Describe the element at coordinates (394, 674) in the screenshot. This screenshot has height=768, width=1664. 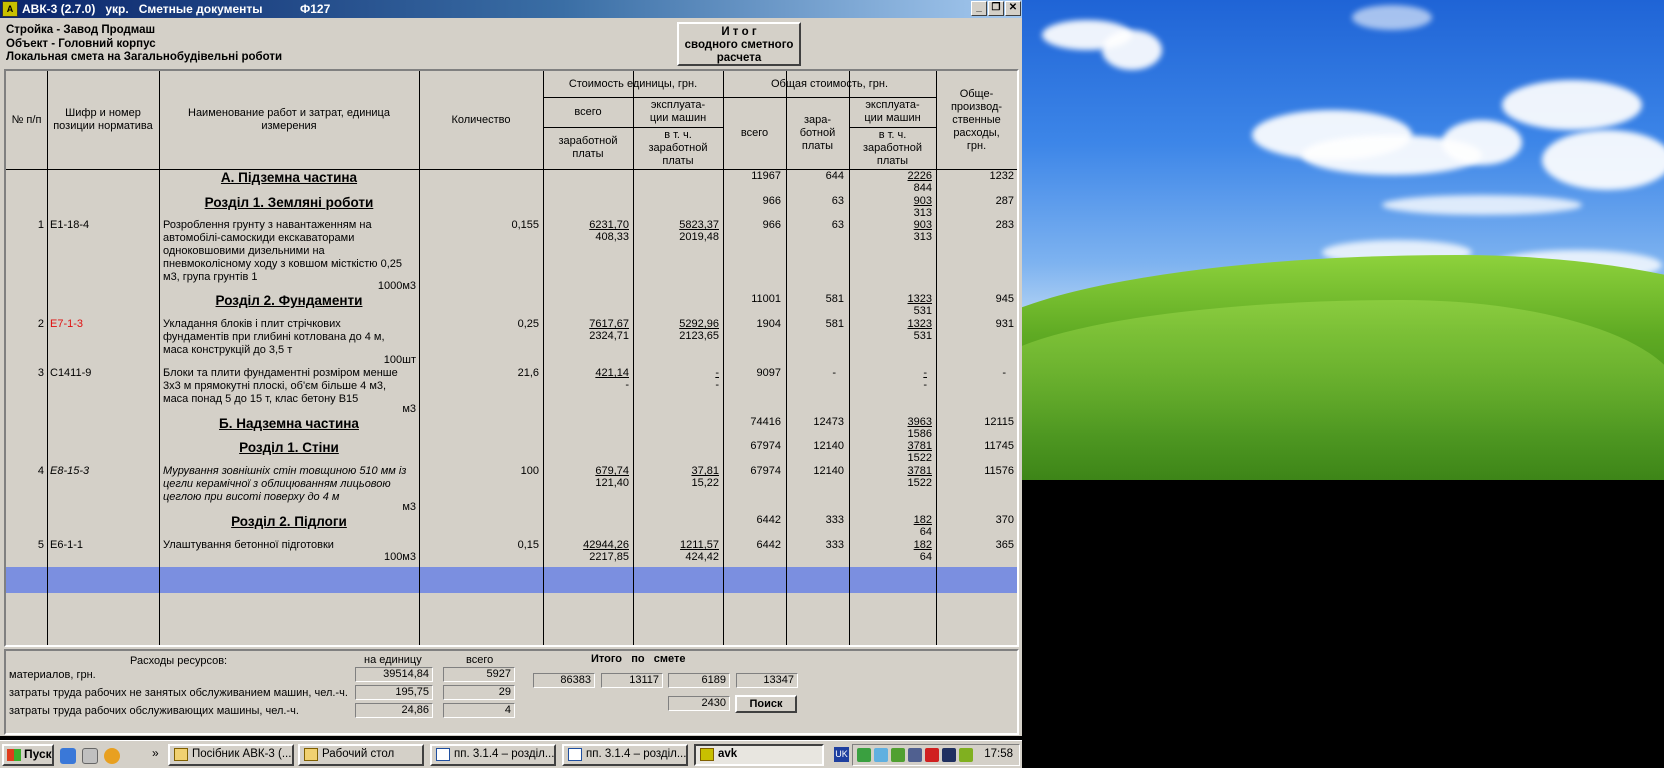
I see `materials-unit-field: 39514,84` at that location.